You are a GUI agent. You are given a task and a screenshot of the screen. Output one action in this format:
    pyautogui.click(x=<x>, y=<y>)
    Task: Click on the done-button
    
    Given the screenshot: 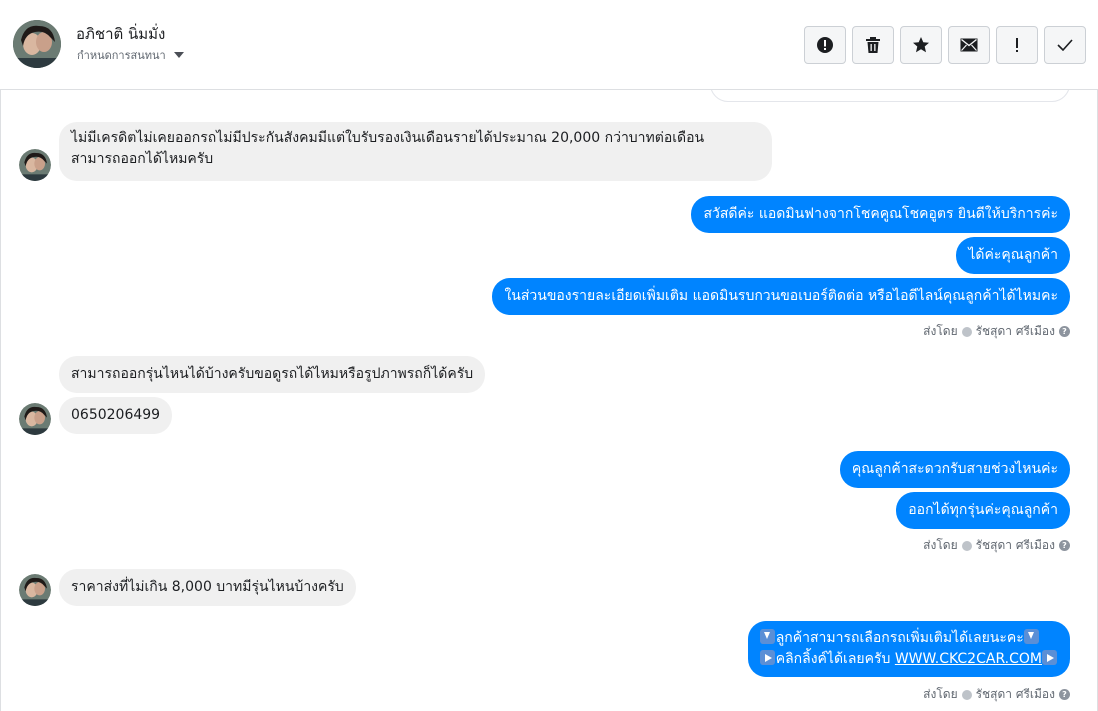 What is the action you would take?
    pyautogui.click(x=1065, y=45)
    